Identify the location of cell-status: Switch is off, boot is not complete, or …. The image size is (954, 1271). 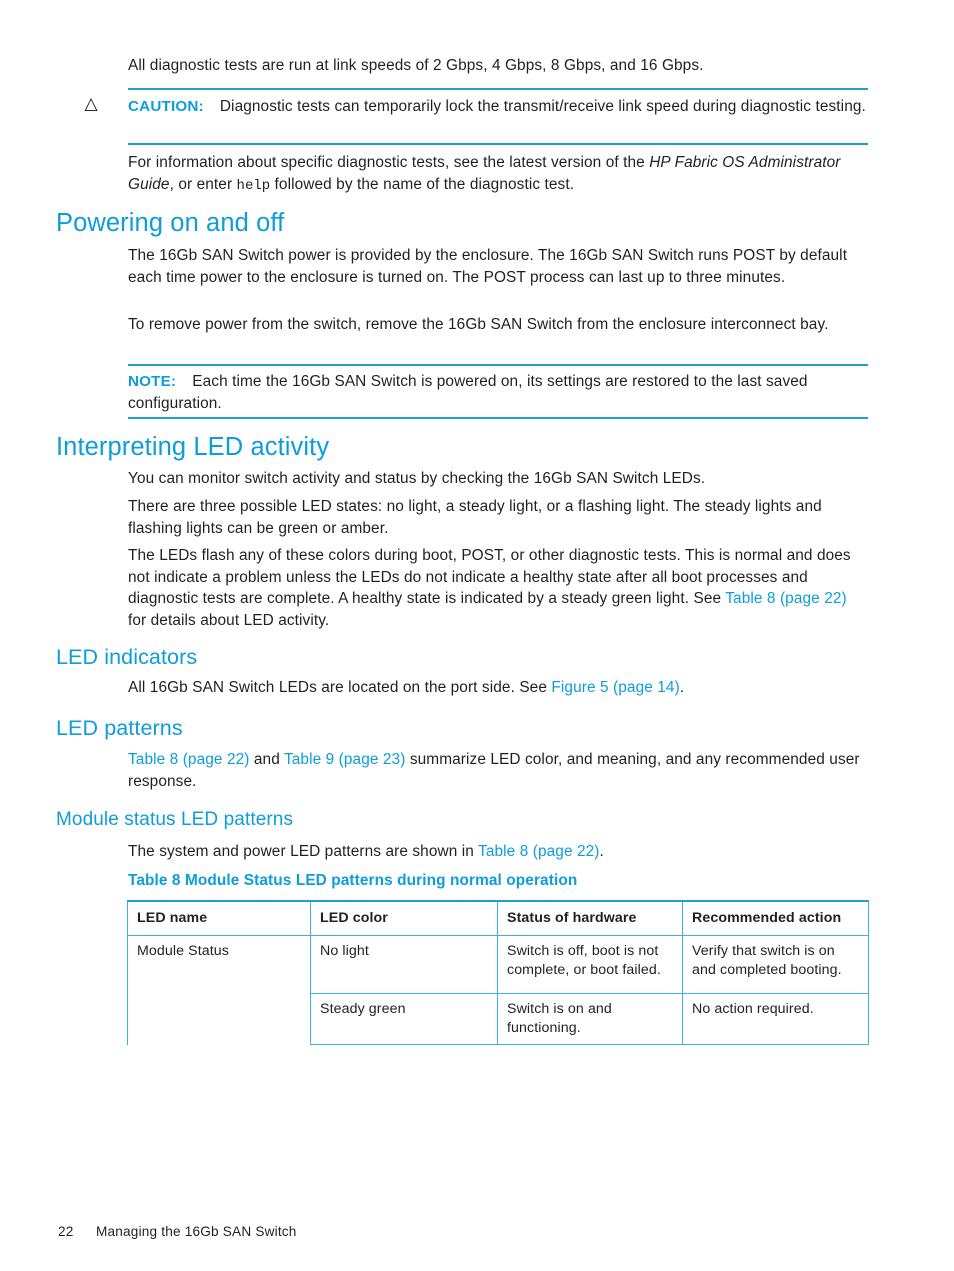
(590, 965).